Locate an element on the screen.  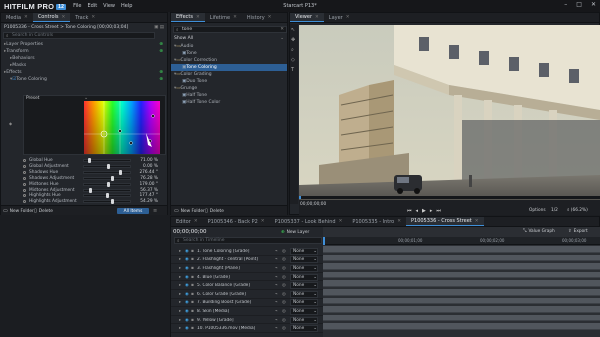
preset-dropdown: Preset is located at coordinates (32, 98).